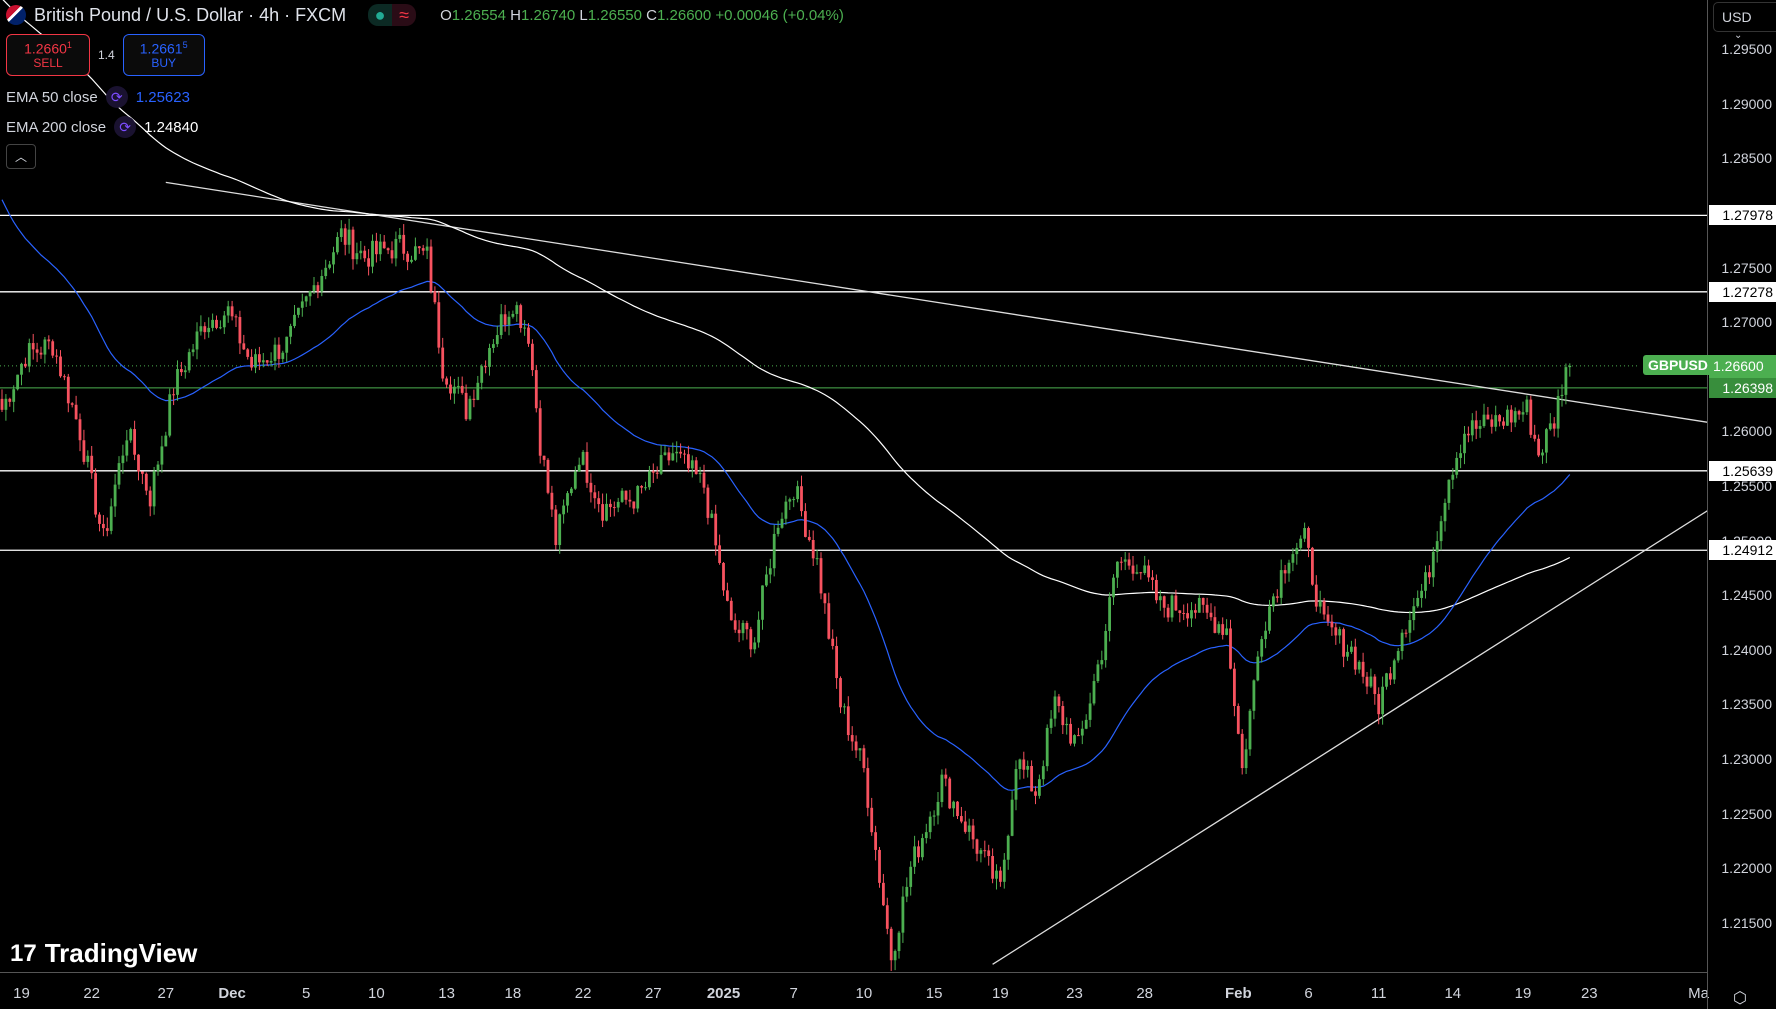 This screenshot has width=1776, height=1009. What do you see at coordinates (1678, 364) in the screenshot?
I see `symbol-price-tag: GBPUSD` at bounding box center [1678, 364].